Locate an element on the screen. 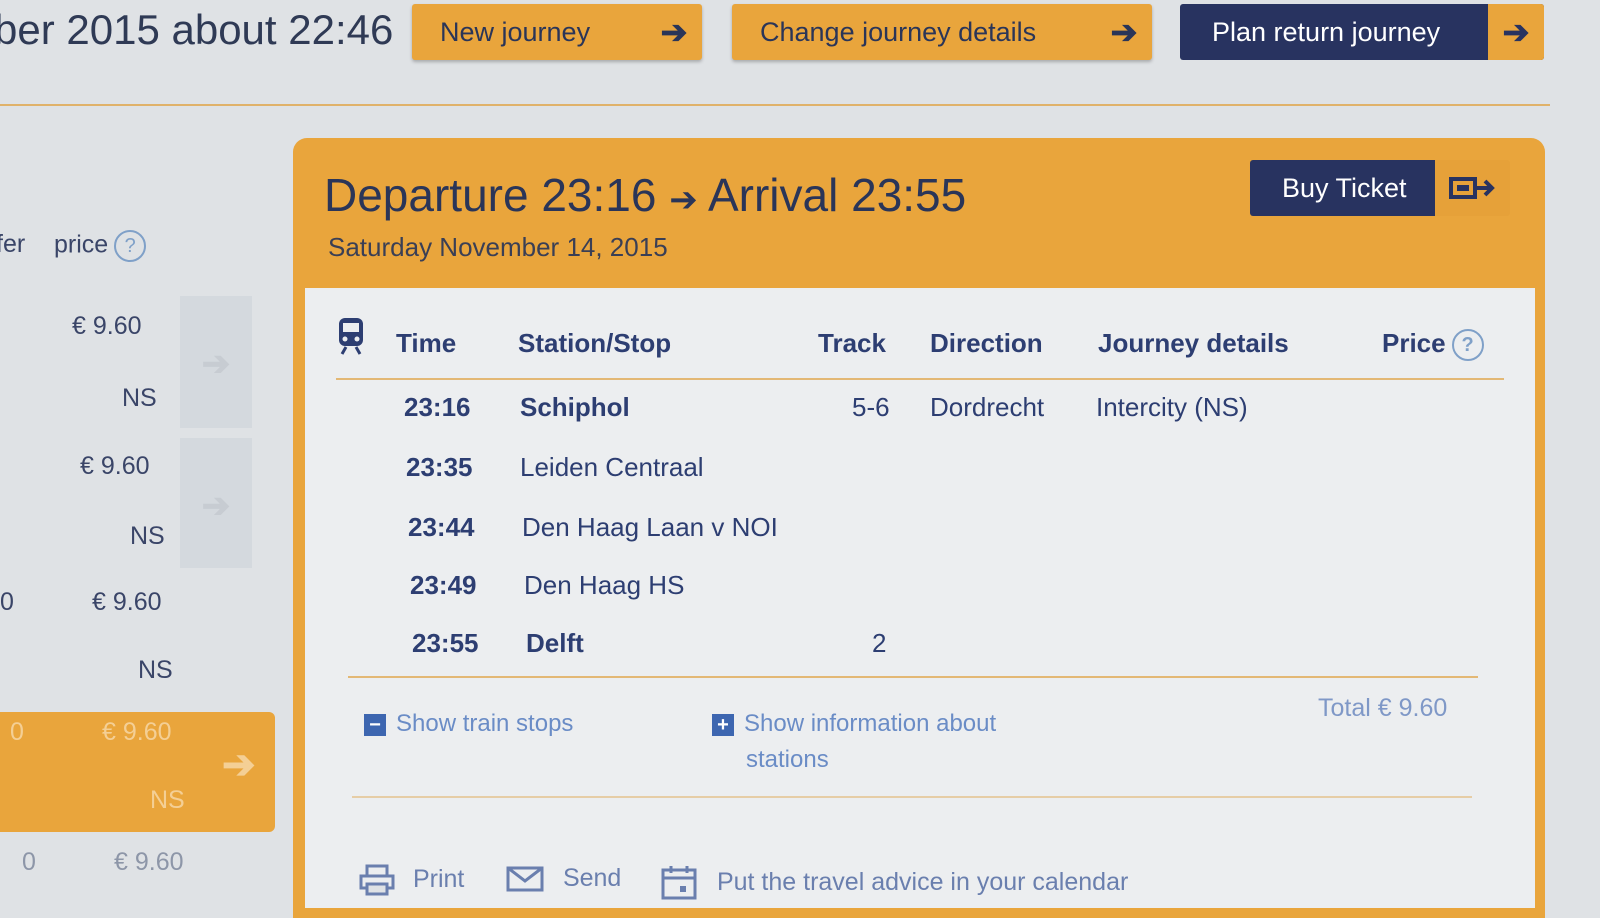 The image size is (1600, 918). train-icon is located at coordinates (351, 338).